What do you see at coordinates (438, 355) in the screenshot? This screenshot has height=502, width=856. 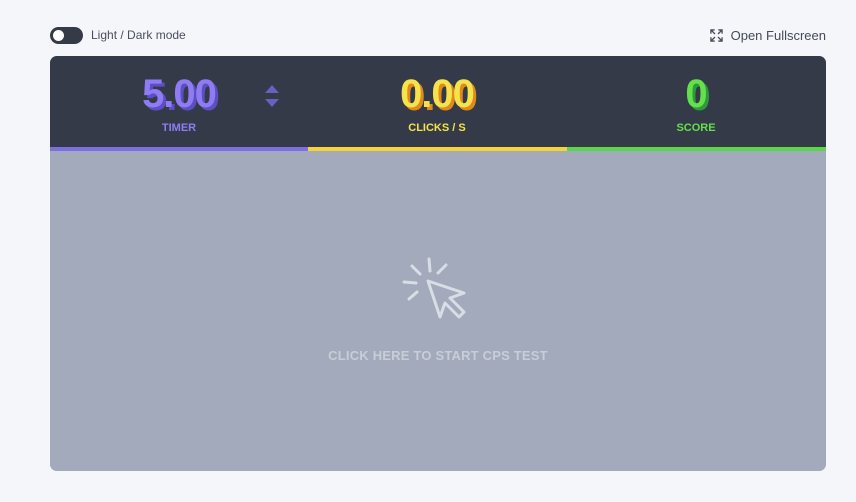 I see `start-test-prompt: CLICK HERE TO START CPS TEST` at bounding box center [438, 355].